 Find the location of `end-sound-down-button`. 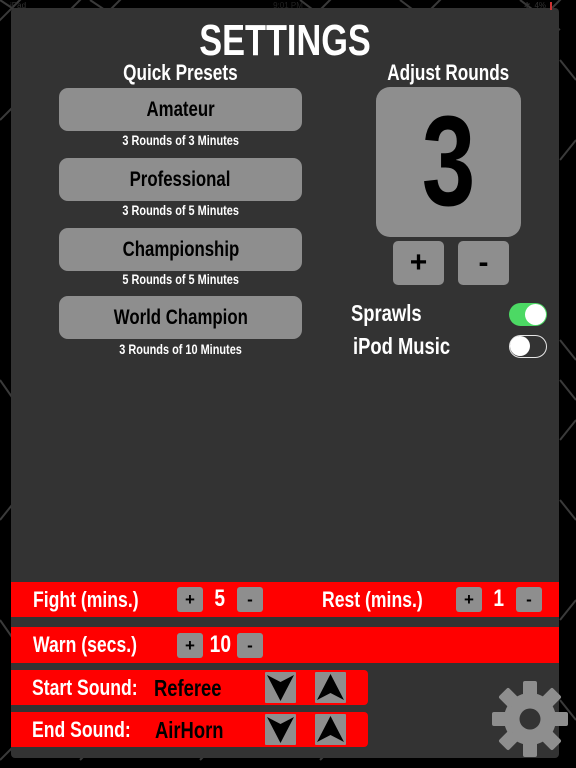

end-sound-down-button is located at coordinates (280, 729).